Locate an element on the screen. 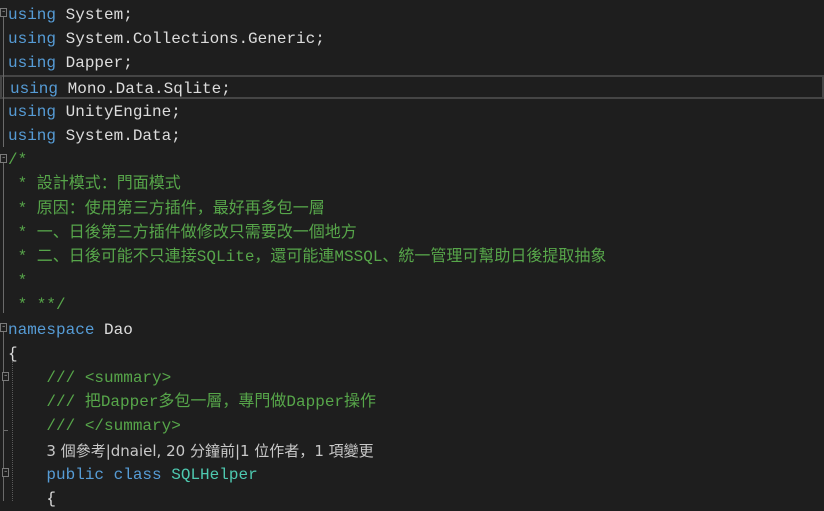  code-line-text: namespace Dao is located at coordinates (70, 330).